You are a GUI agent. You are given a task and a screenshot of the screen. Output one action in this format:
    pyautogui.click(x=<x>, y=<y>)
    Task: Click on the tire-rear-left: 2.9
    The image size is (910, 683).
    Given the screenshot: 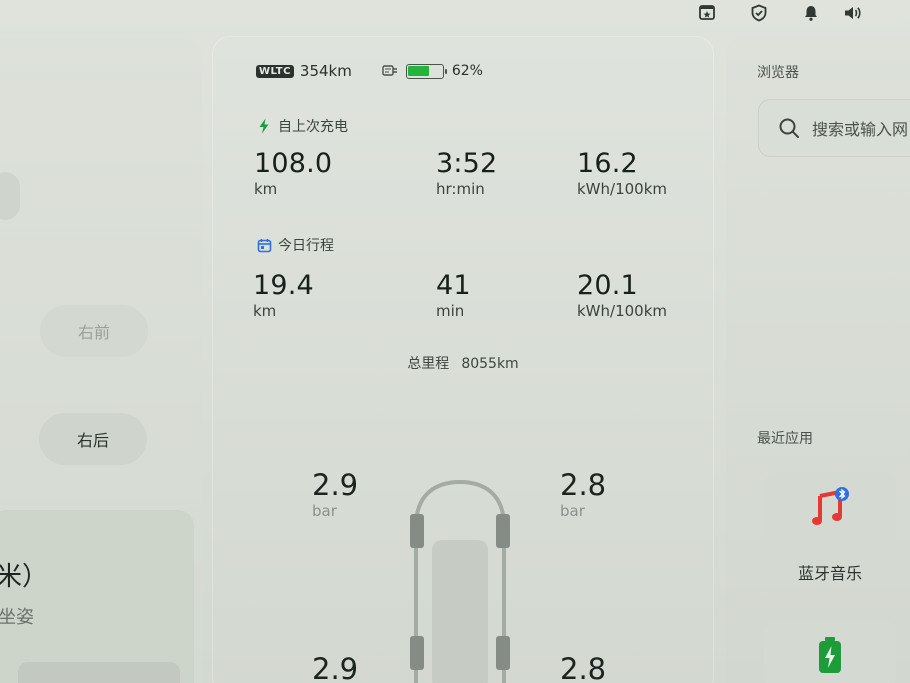 What is the action you would take?
    pyautogui.click(x=335, y=667)
    